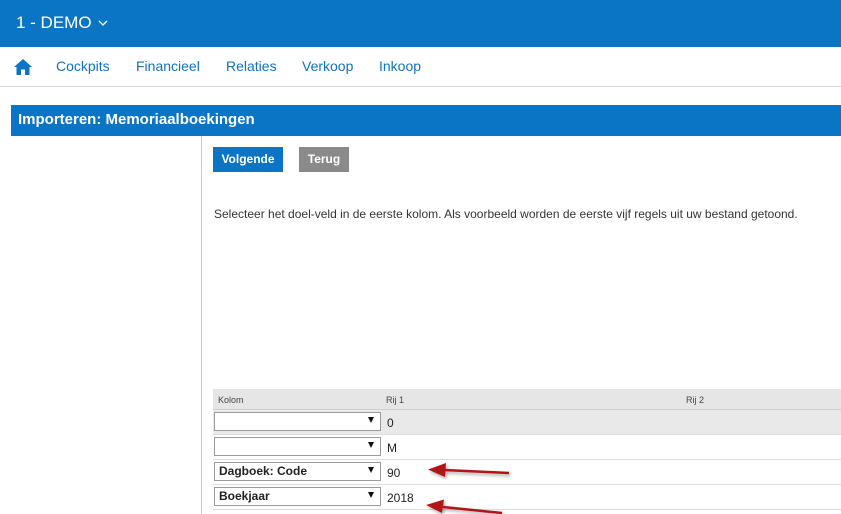 The width and height of the screenshot is (841, 514). Describe the element at coordinates (244, 496) in the screenshot. I see `select-value: Boekjaar` at that location.